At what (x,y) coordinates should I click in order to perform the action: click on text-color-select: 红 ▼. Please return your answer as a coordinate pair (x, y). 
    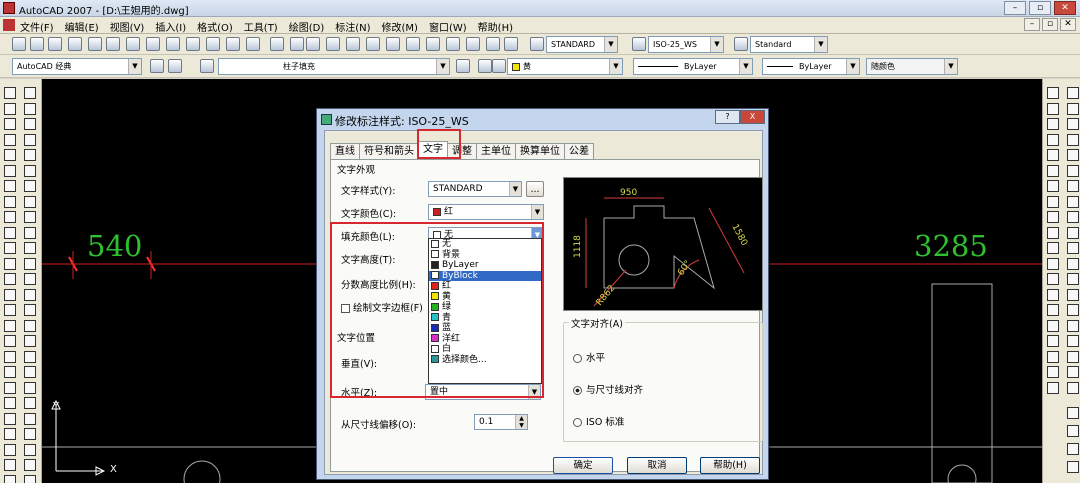
    Looking at the image, I should click on (486, 212).